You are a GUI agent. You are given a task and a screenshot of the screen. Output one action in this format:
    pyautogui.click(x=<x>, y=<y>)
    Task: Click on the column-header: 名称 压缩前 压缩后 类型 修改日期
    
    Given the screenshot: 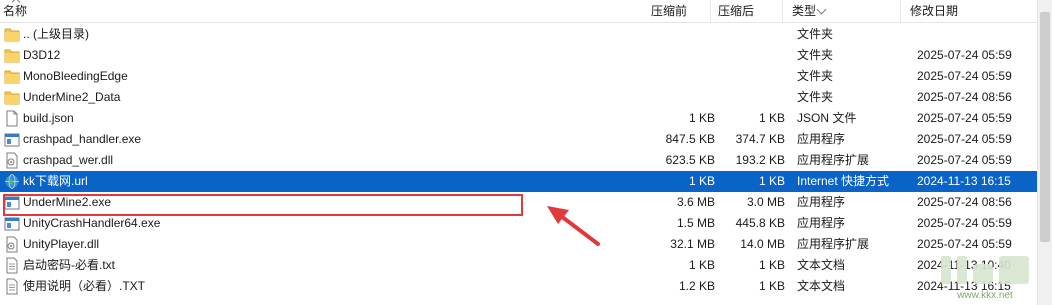 What is the action you would take?
    pyautogui.click(x=518, y=11)
    